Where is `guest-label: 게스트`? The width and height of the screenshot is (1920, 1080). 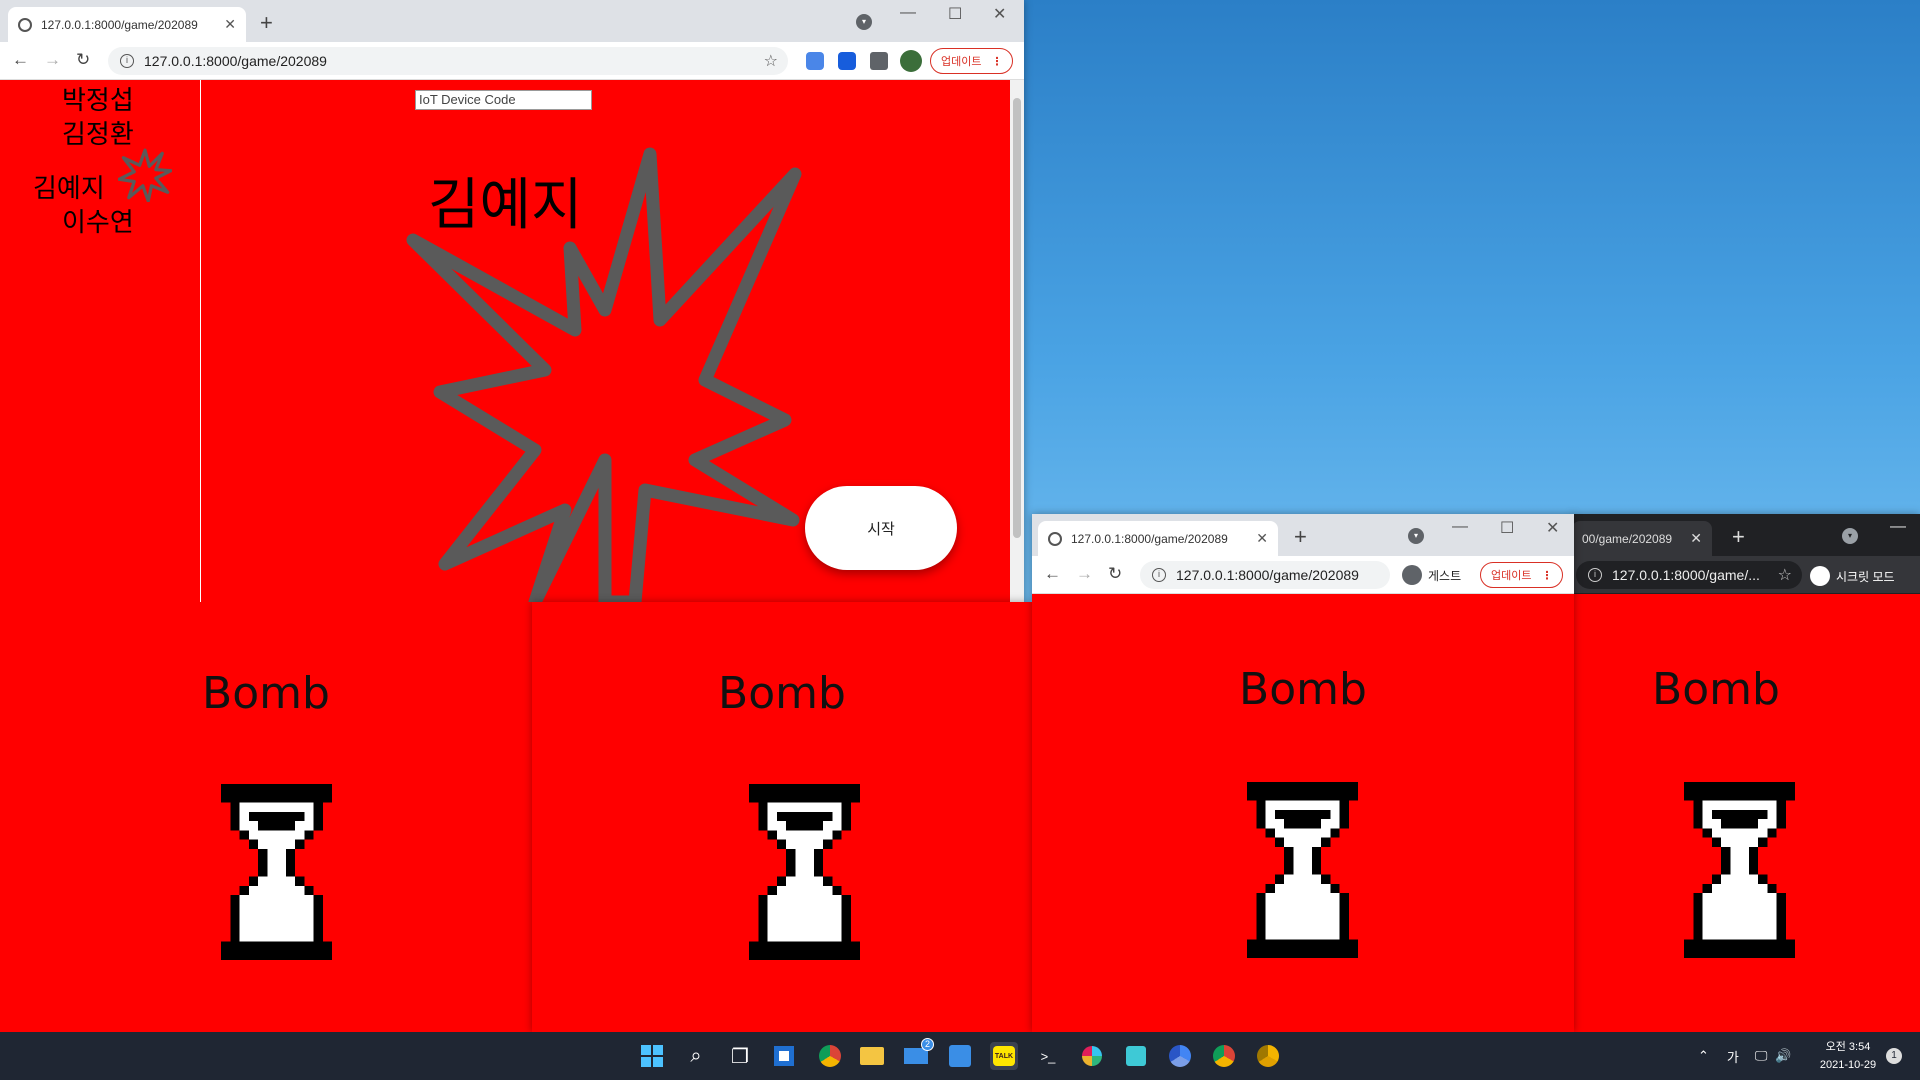 guest-label: 게스트 is located at coordinates (1444, 575).